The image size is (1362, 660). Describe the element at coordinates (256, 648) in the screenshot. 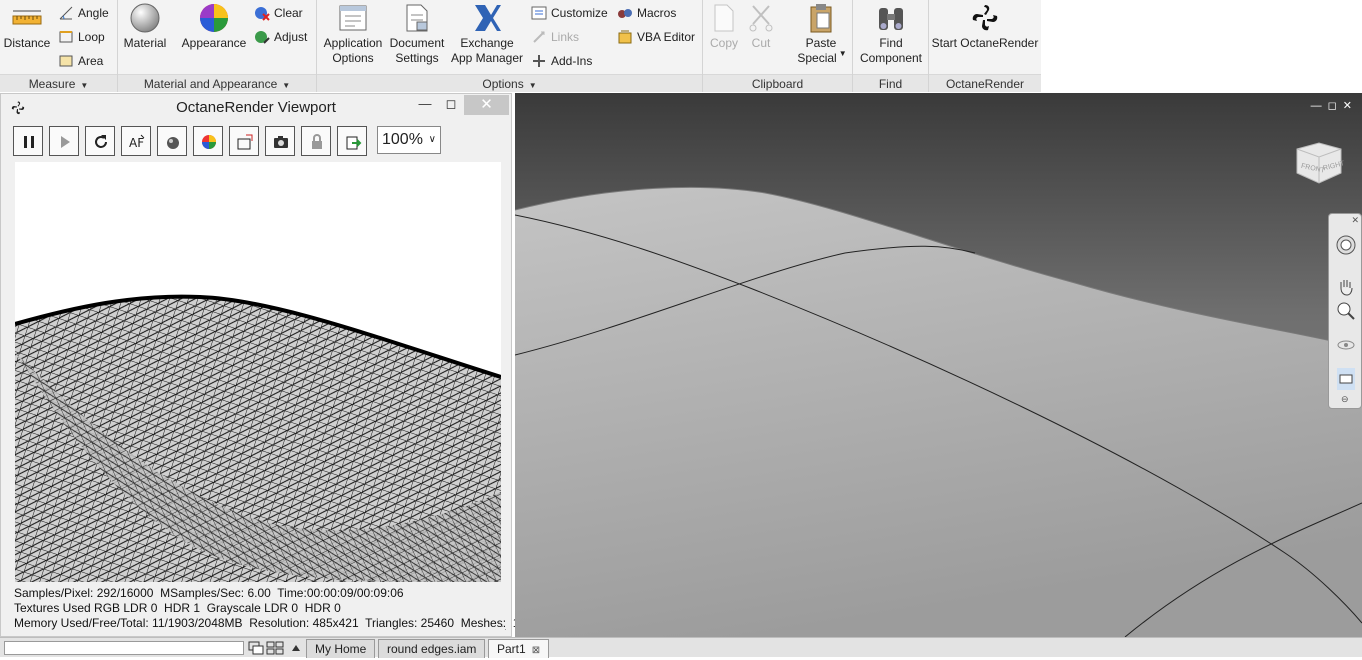

I see `cascade-windows-icon` at that location.